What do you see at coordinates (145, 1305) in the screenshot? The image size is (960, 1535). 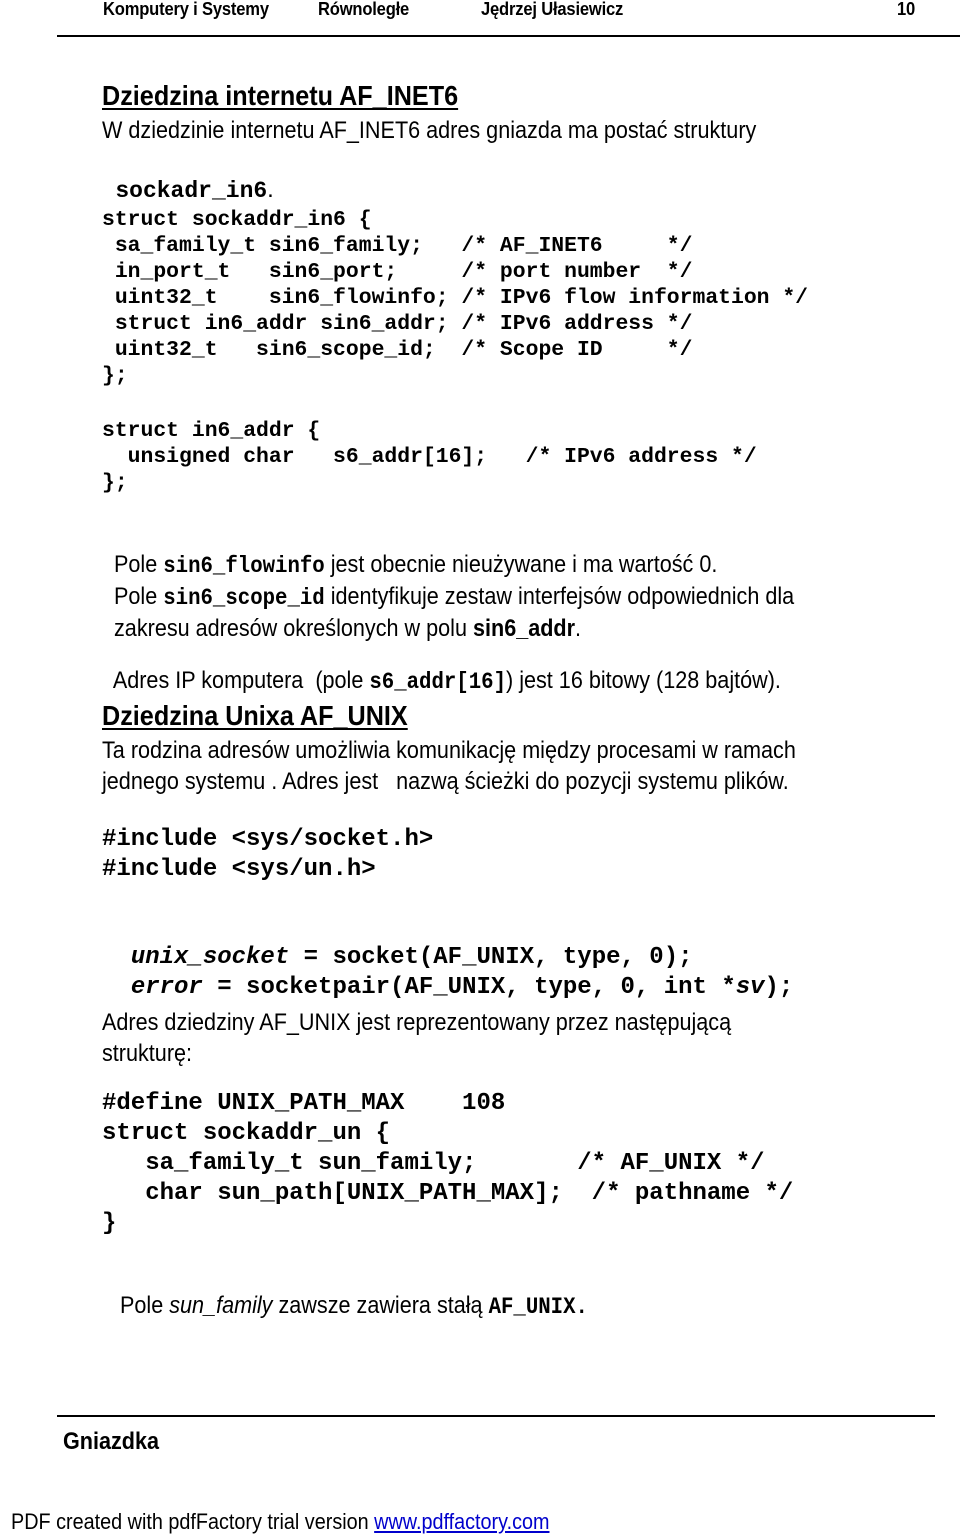 I see `para-text: Pole` at bounding box center [145, 1305].